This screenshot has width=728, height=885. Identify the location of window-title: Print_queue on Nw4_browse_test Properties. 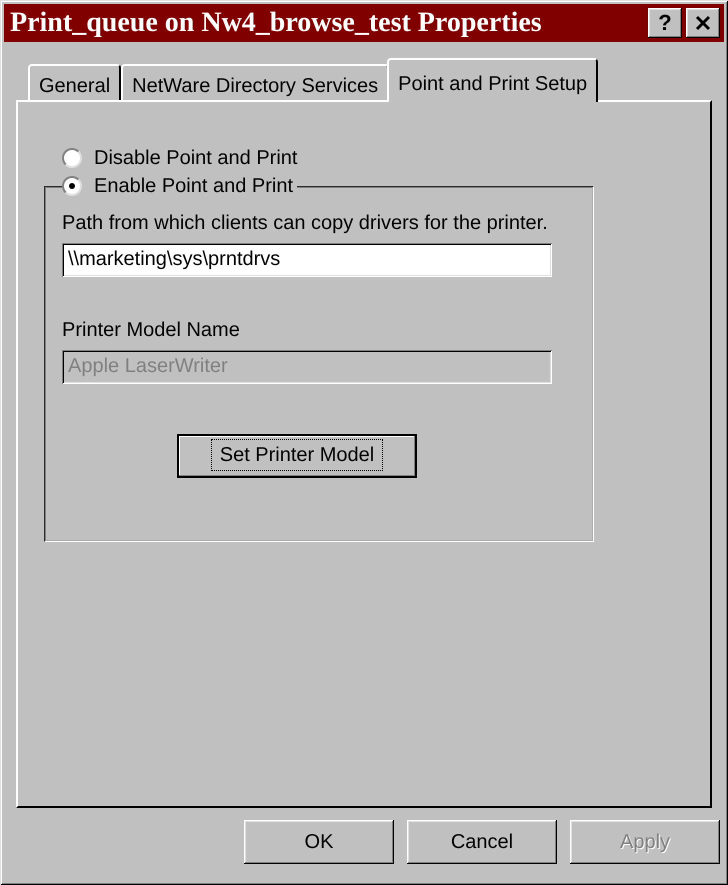
(276, 23).